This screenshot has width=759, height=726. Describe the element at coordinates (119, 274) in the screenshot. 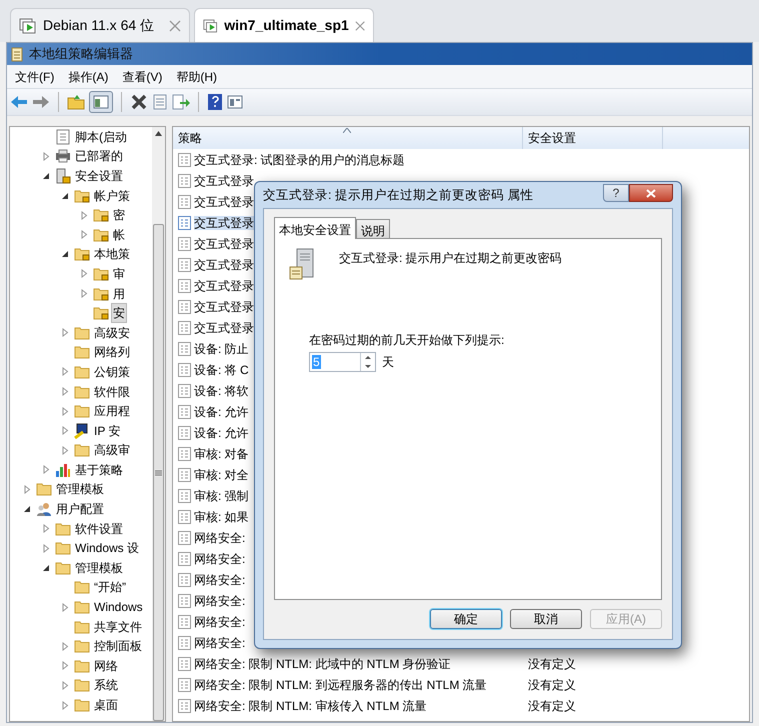

I see `tree-item: 审` at that location.